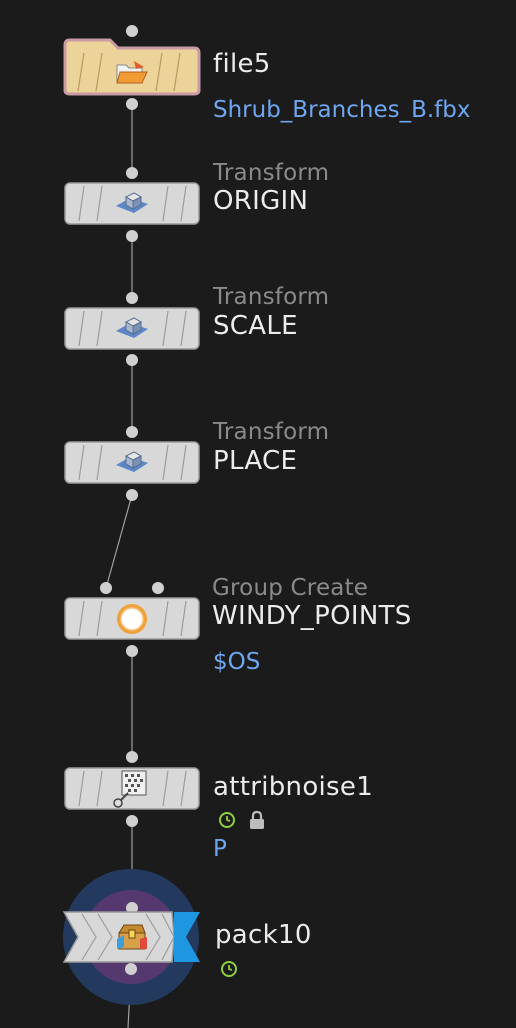 Image resolution: width=516 pixels, height=1028 pixels. Describe the element at coordinates (257, 820) in the screenshot. I see `lock-icon` at that location.